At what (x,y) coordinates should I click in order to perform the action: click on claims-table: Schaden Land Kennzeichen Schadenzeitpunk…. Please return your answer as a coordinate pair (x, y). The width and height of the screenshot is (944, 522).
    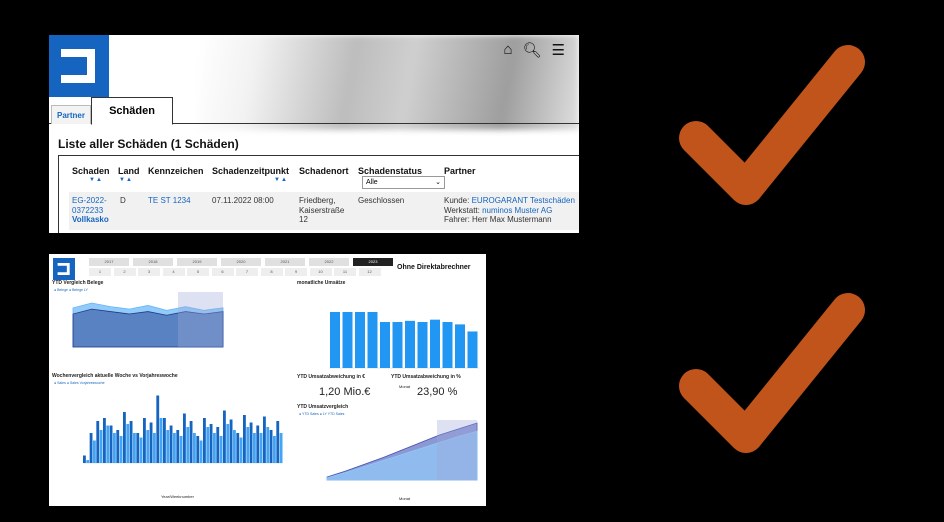
    Looking at the image, I should click on (318, 194).